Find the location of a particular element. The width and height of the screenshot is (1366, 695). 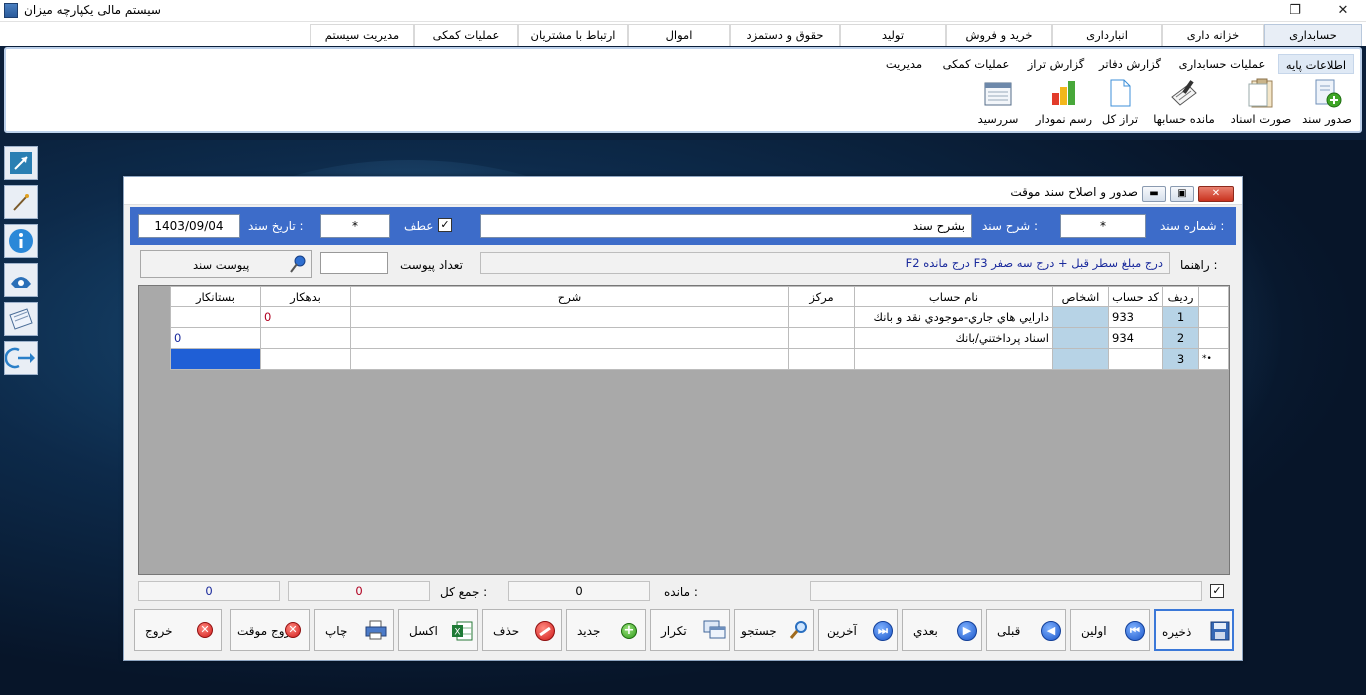

window-minimize-button: ▬ is located at coordinates (1154, 194).